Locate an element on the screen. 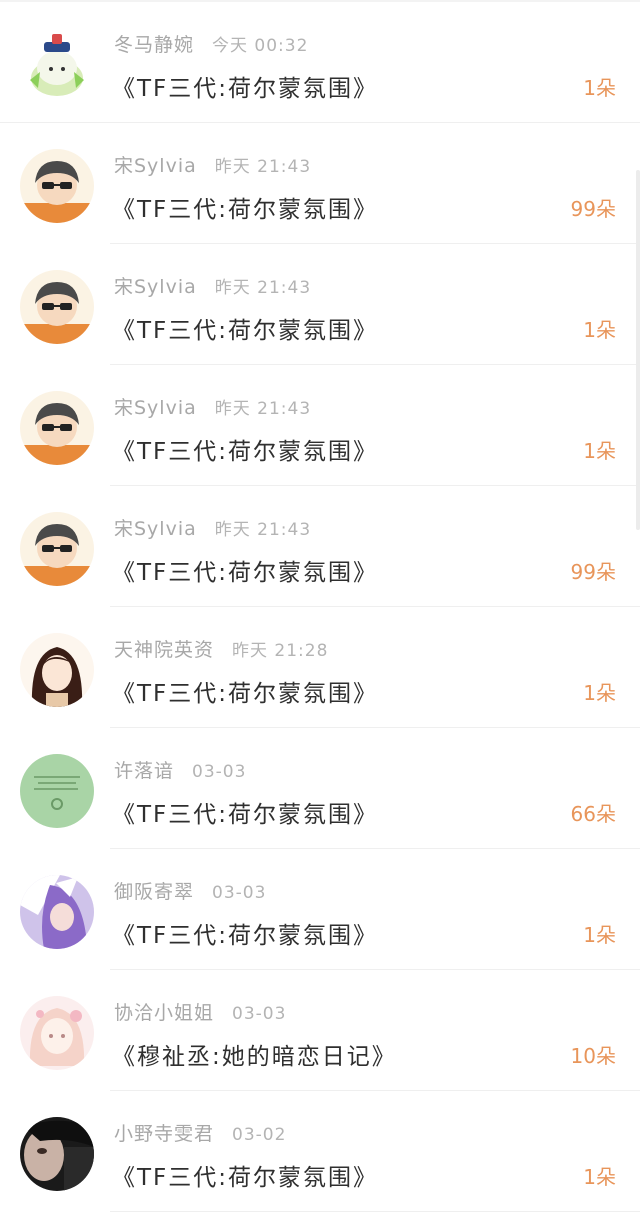 This screenshot has height=1225, width=640. sender-name: 御阪寄翠 is located at coordinates (154, 892).